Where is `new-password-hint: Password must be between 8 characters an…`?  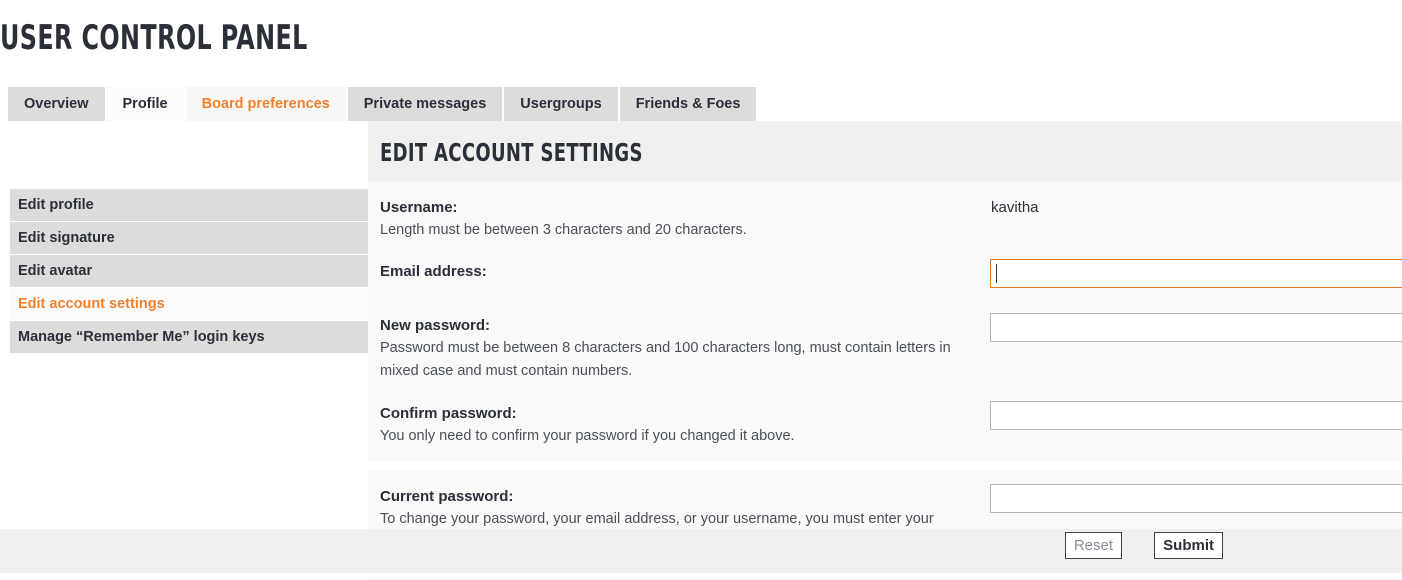
new-password-hint: Password must be between 8 characters an… is located at coordinates (665, 359).